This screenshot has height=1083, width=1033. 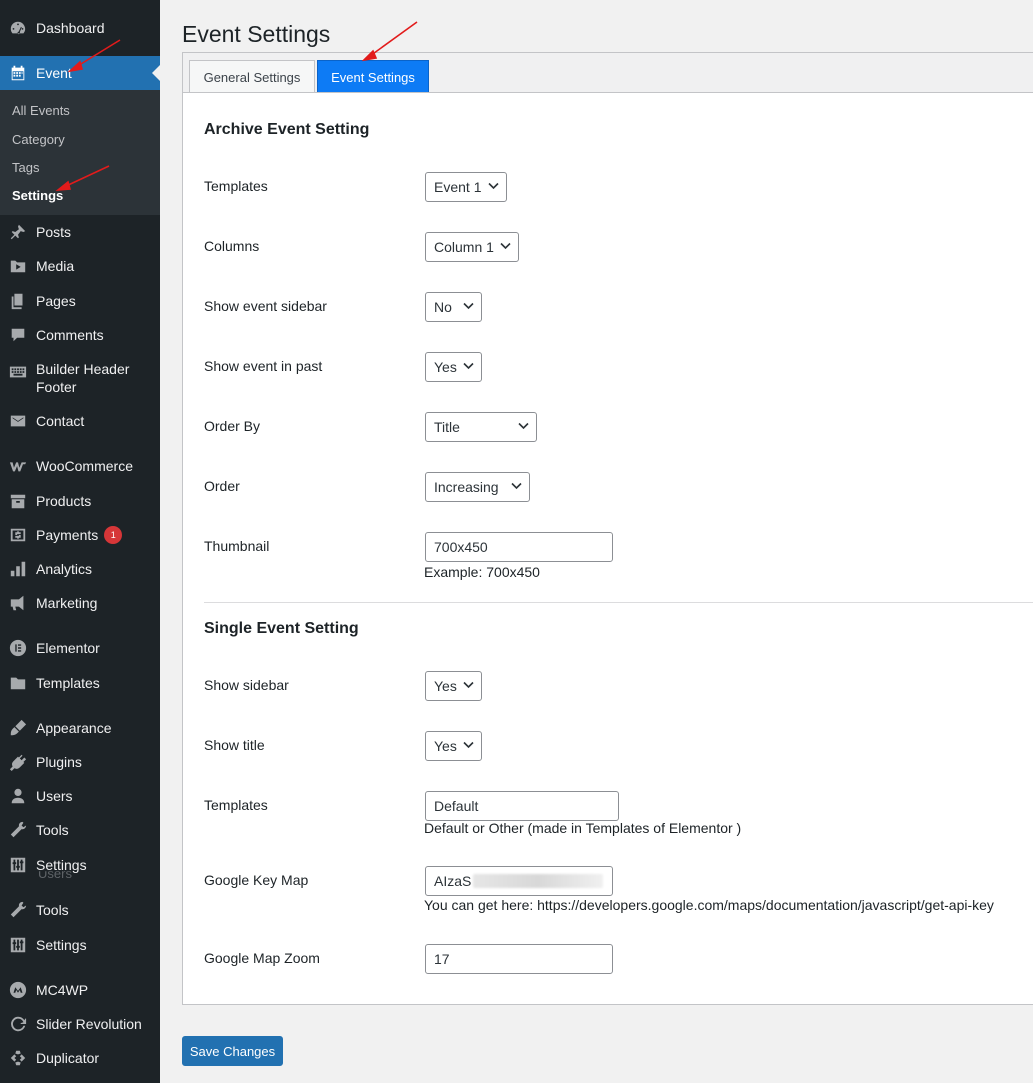 What do you see at coordinates (246, 685) in the screenshot?
I see `show-sidebar-label: Show sidebar` at bounding box center [246, 685].